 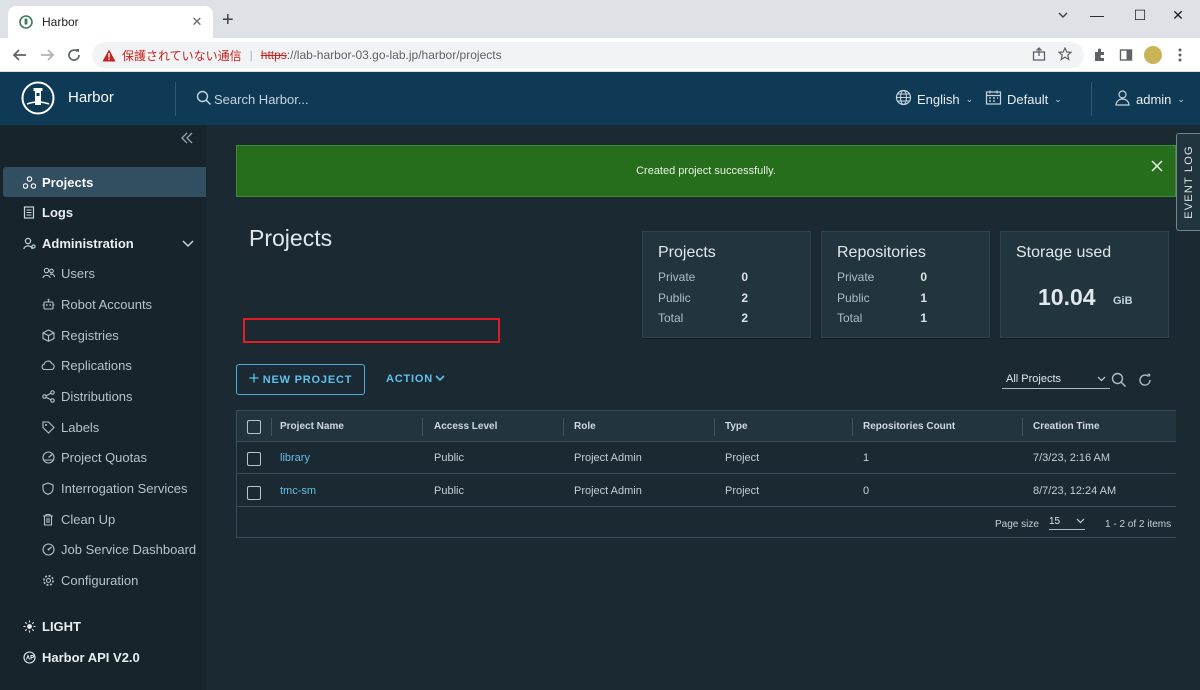 I want to click on project-filter-select: All Projects, so click(x=1056, y=379).